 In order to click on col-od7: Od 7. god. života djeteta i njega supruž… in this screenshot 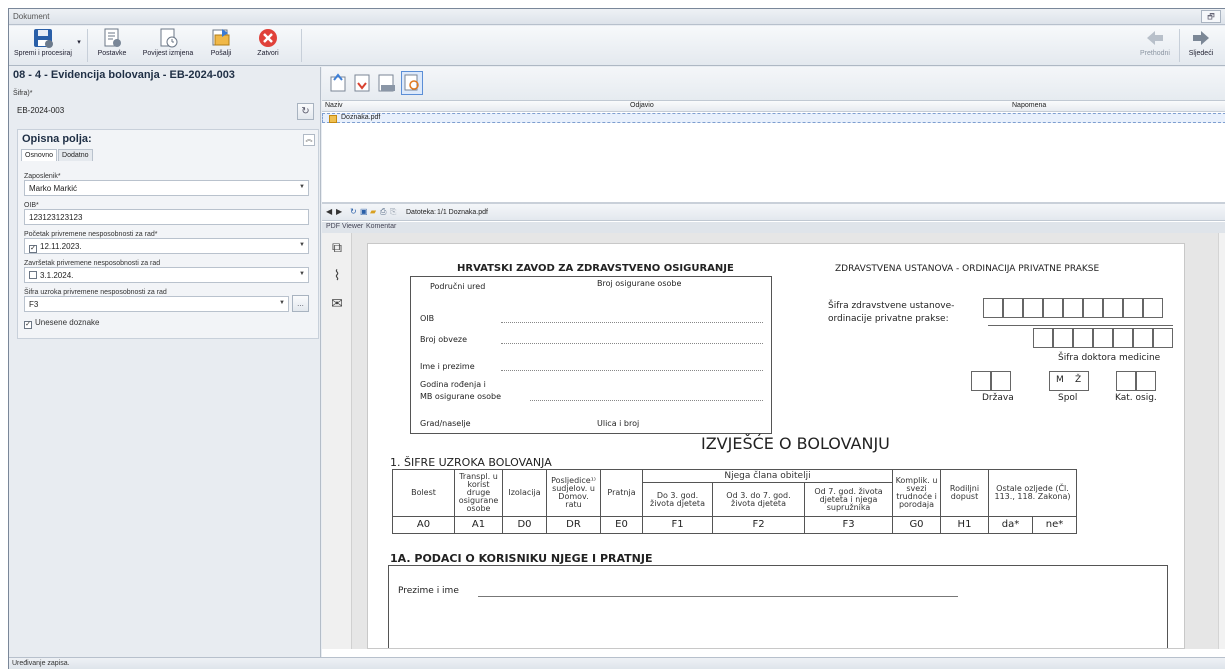, I will do `click(848, 499)`.